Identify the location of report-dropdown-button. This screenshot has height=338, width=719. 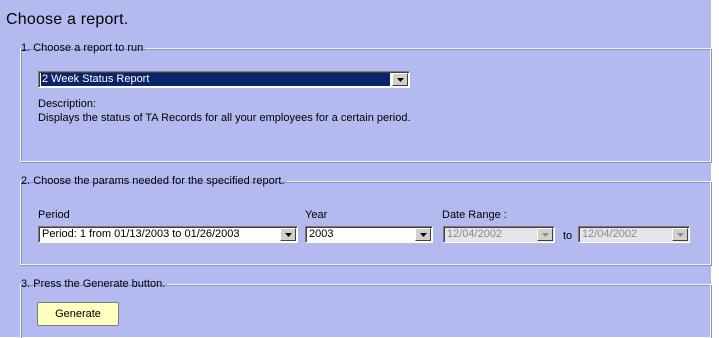
(400, 79).